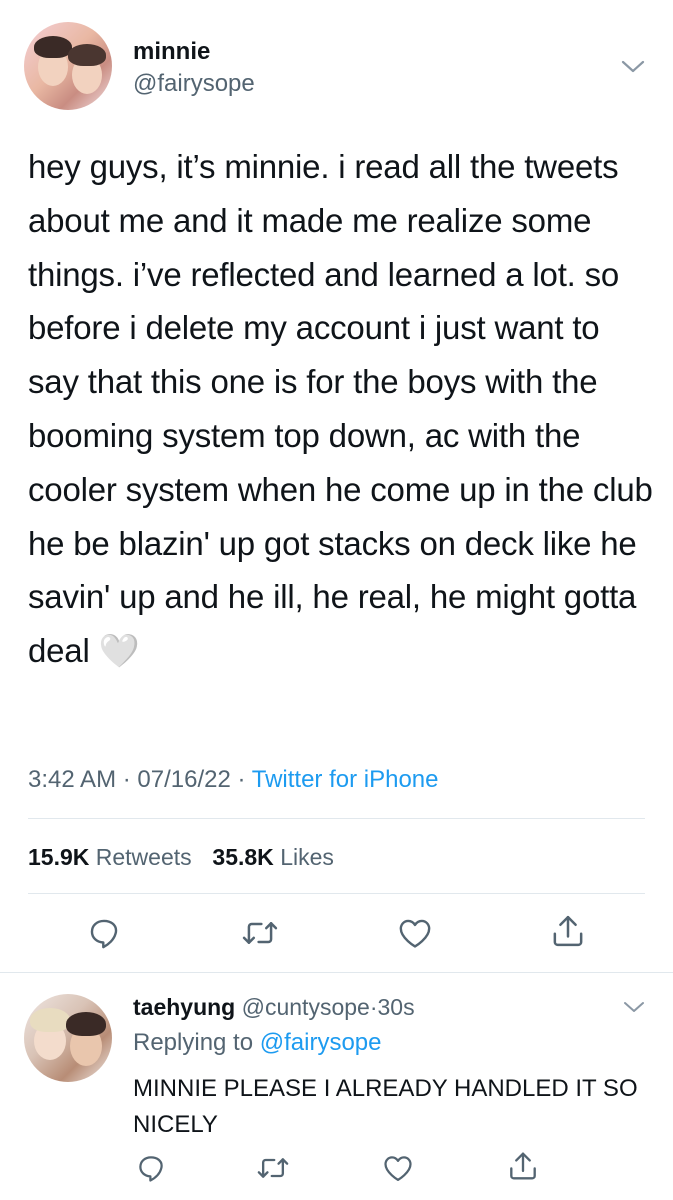 The width and height of the screenshot is (673, 1200). What do you see at coordinates (68, 66) in the screenshot?
I see `author-avatar` at bounding box center [68, 66].